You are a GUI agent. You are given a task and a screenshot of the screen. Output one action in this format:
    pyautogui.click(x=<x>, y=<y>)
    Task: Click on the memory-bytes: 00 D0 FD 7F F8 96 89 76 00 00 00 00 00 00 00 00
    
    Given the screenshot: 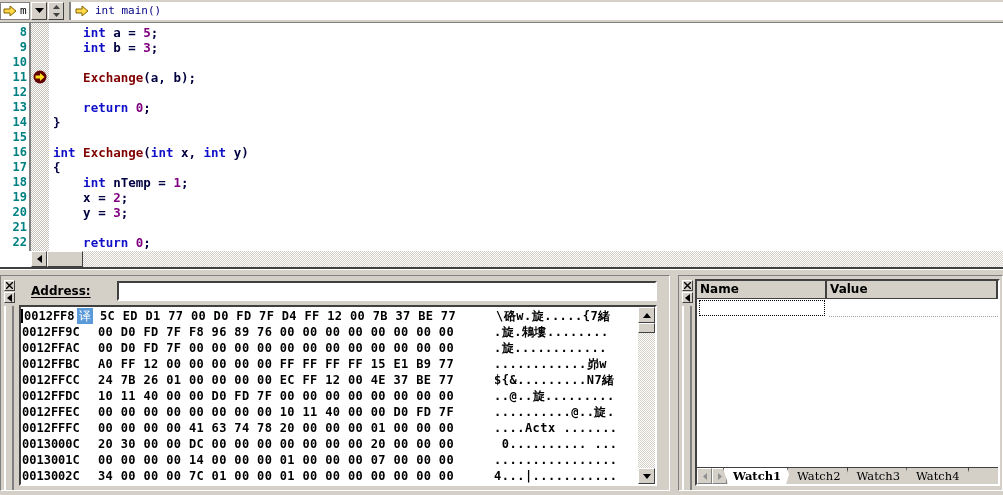 What is the action you would take?
    pyautogui.click(x=276, y=332)
    